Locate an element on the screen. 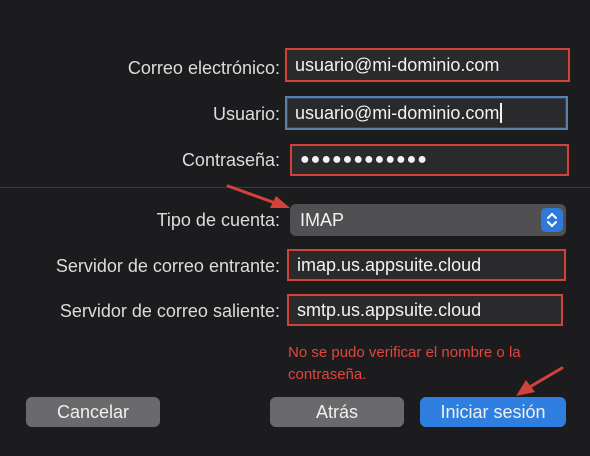 Image resolution: width=590 pixels, height=456 pixels. arrow-to-account-type-icon is located at coordinates (258, 196).